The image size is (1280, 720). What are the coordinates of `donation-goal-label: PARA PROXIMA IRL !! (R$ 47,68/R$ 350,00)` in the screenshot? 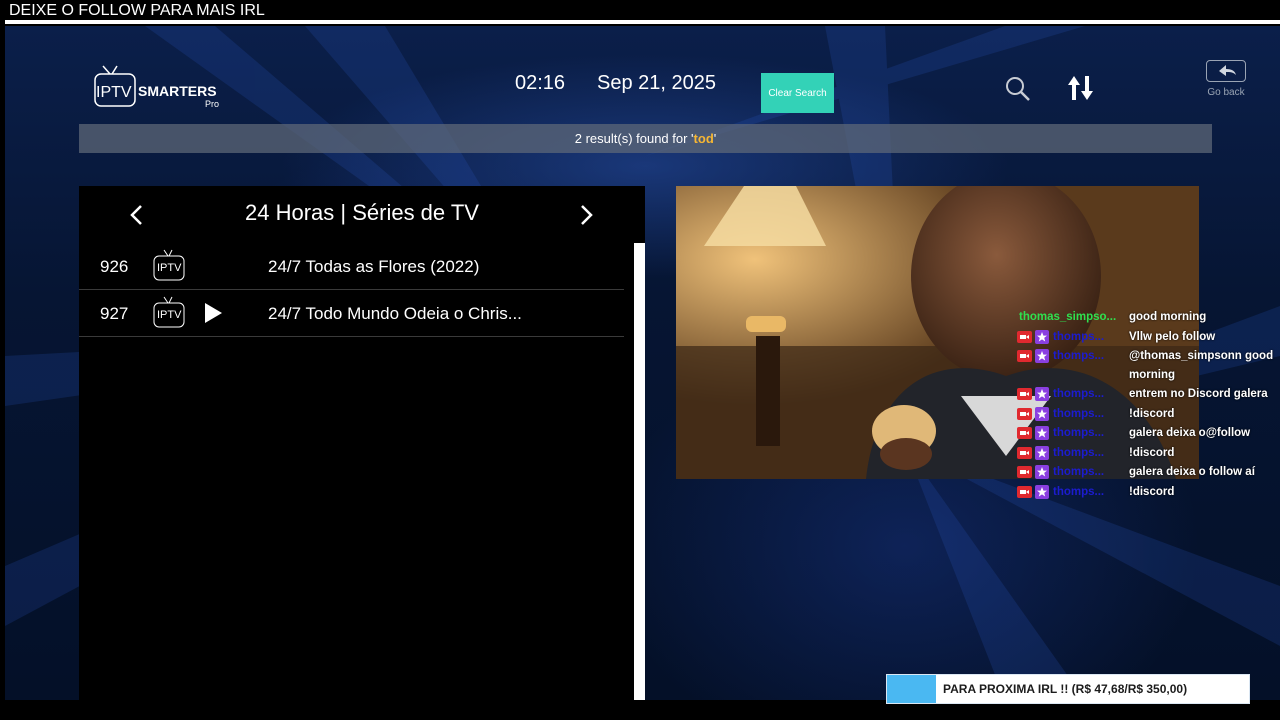 It's located at (1065, 689).